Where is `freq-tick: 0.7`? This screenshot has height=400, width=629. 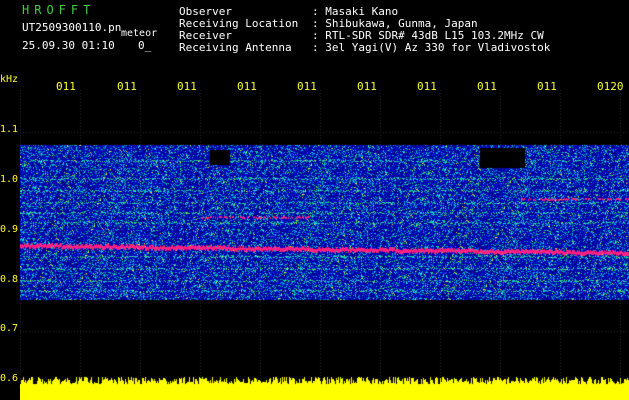
freq-tick: 0.7 is located at coordinates (9, 328).